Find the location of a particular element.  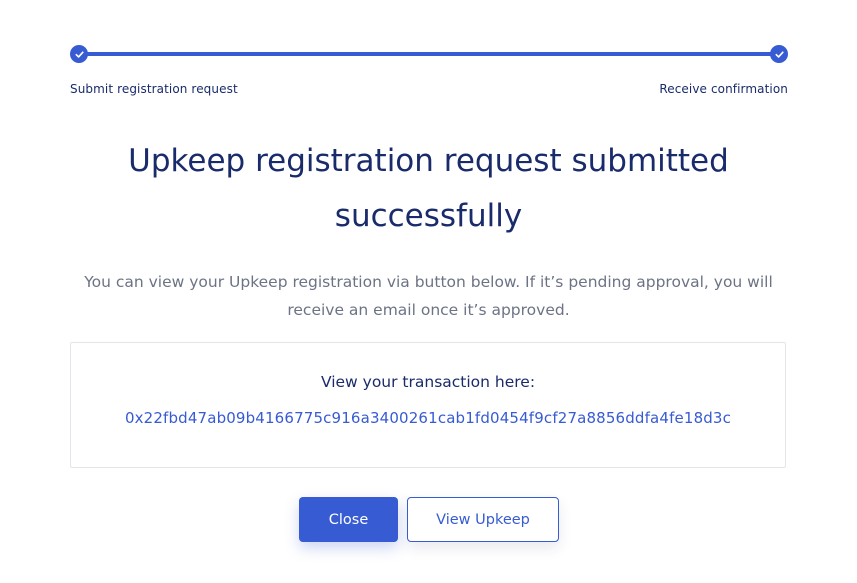

close-button: Close is located at coordinates (348, 519).